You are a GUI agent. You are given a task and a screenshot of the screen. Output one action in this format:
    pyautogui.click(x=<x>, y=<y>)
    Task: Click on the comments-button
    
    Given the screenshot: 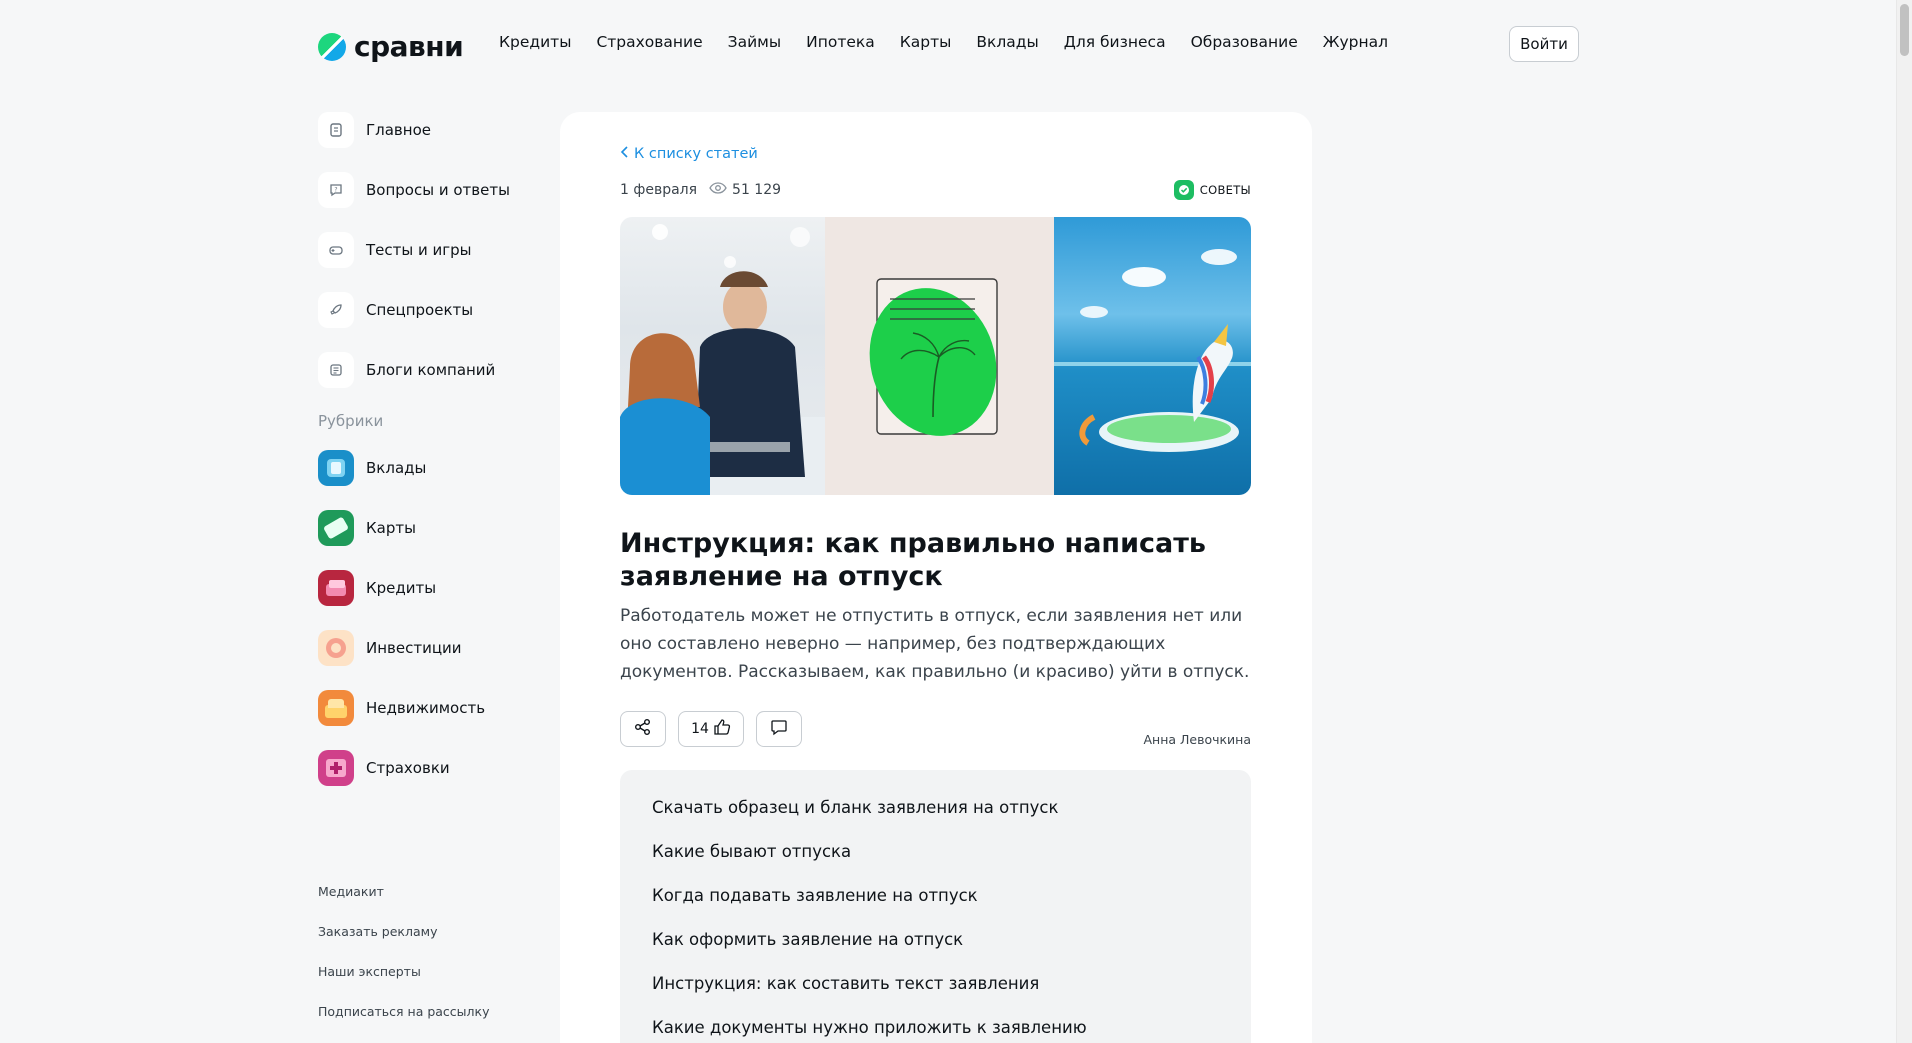 What is the action you would take?
    pyautogui.click(x=779, y=729)
    